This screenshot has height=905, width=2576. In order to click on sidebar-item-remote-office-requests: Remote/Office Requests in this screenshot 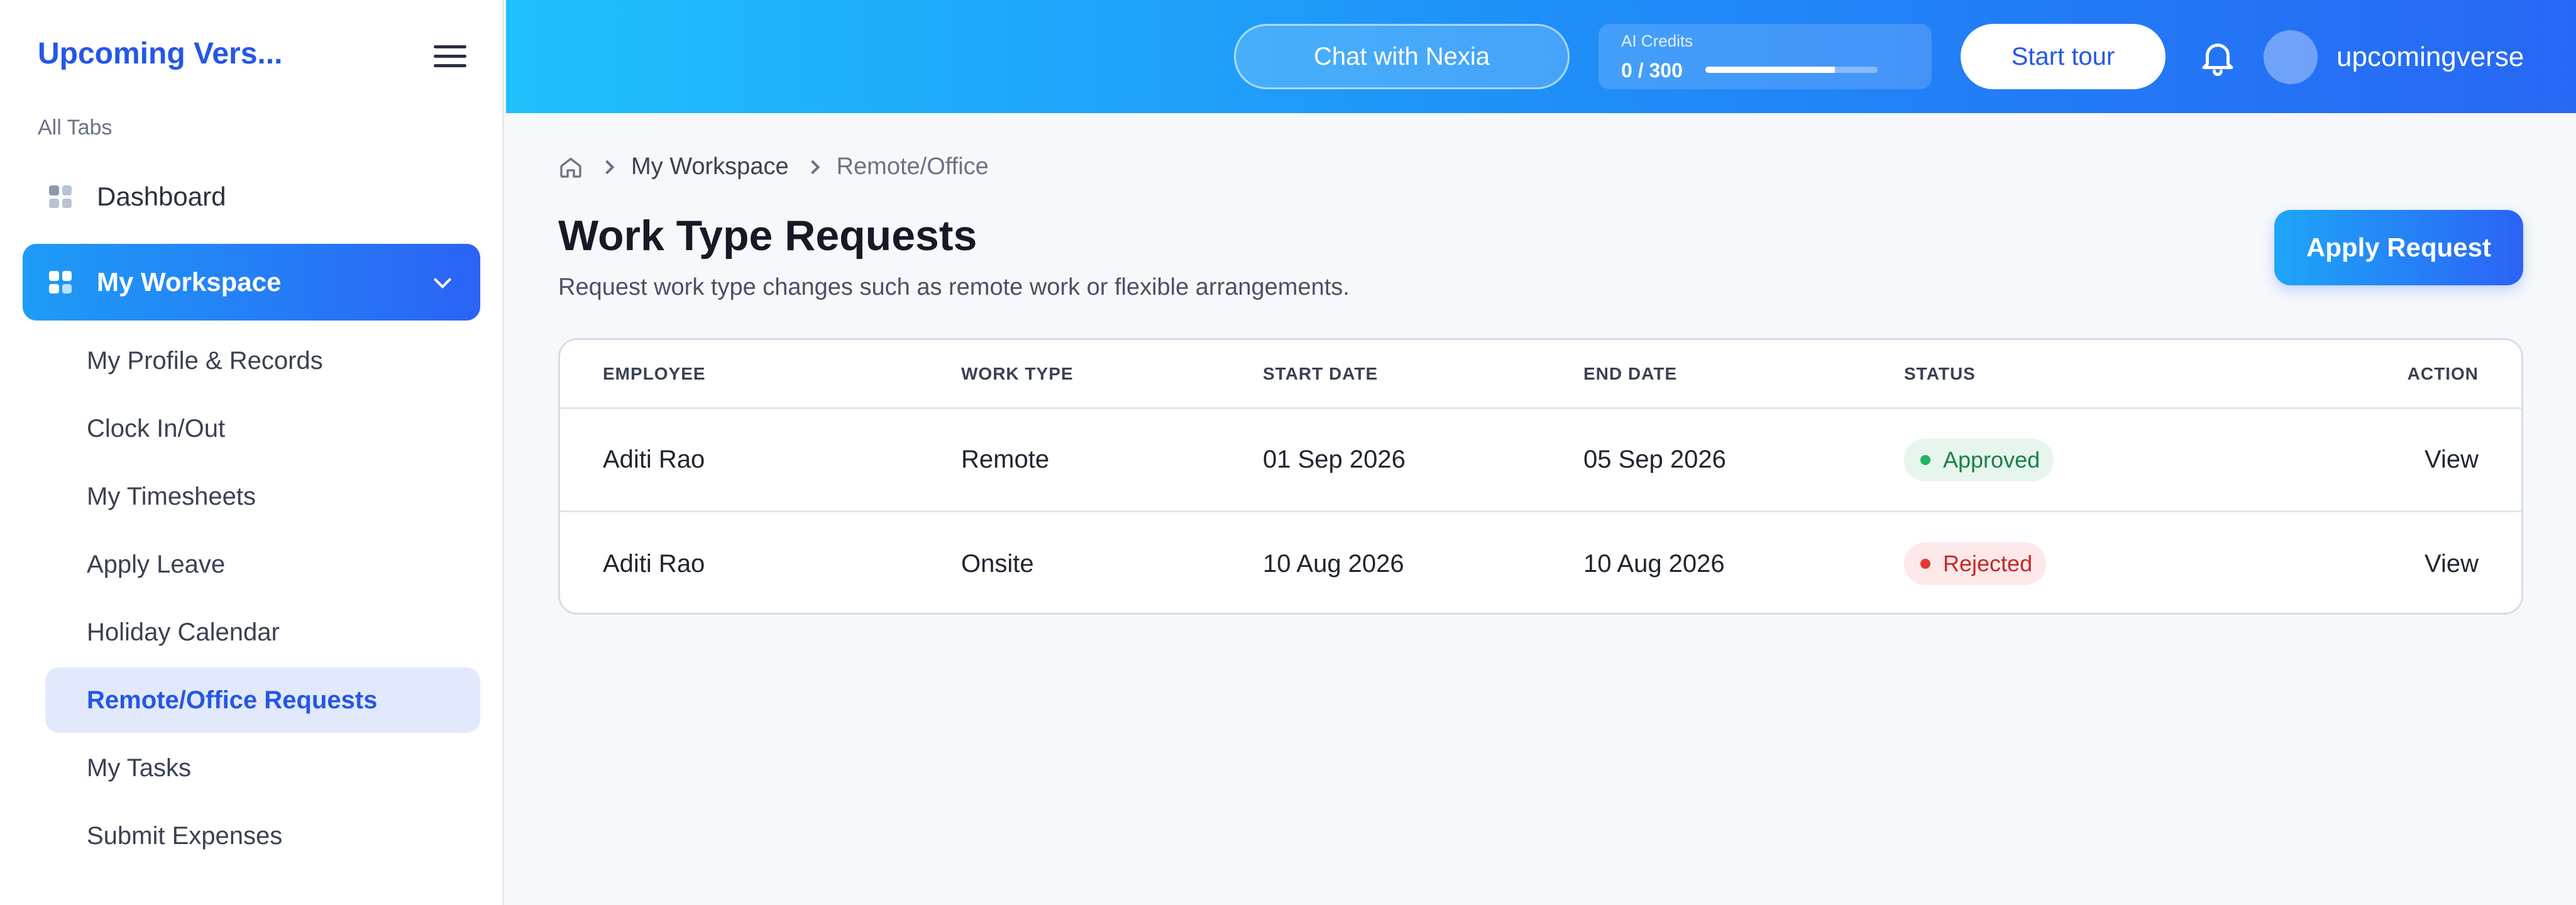, I will do `click(262, 700)`.